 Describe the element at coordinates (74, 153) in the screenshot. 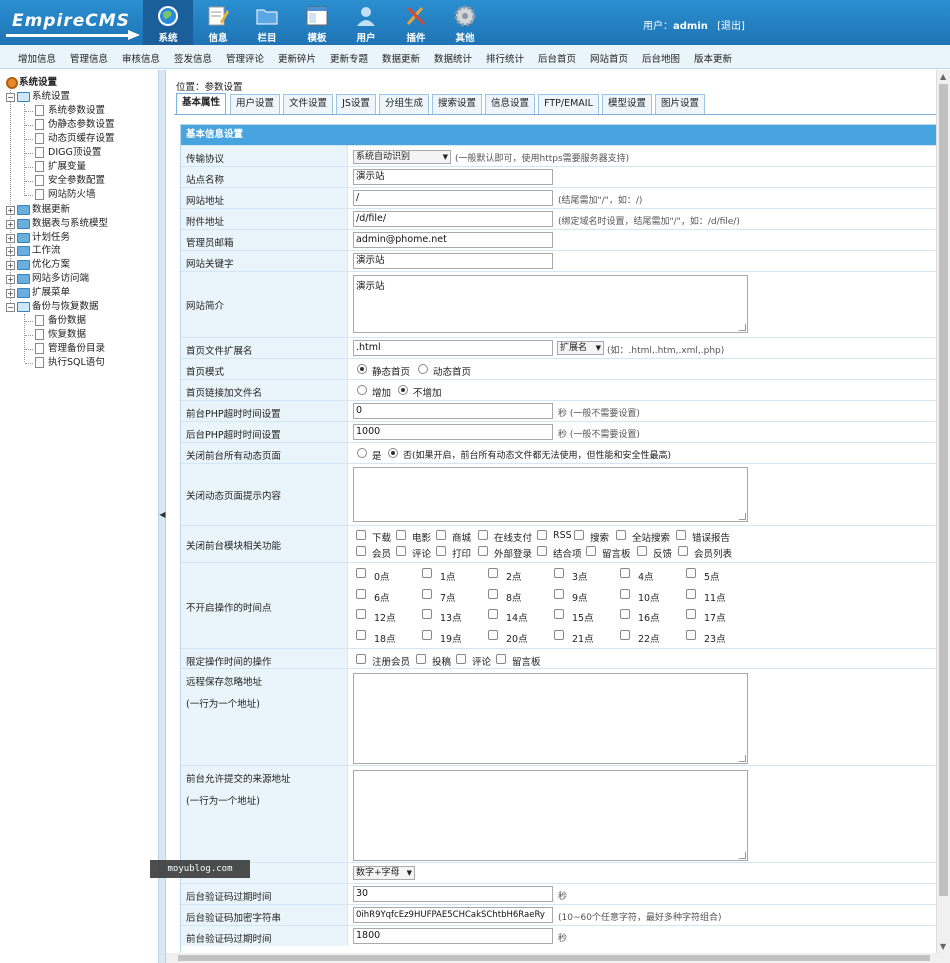

I see `sidebar-item-digg: DIGG顶设置` at that location.